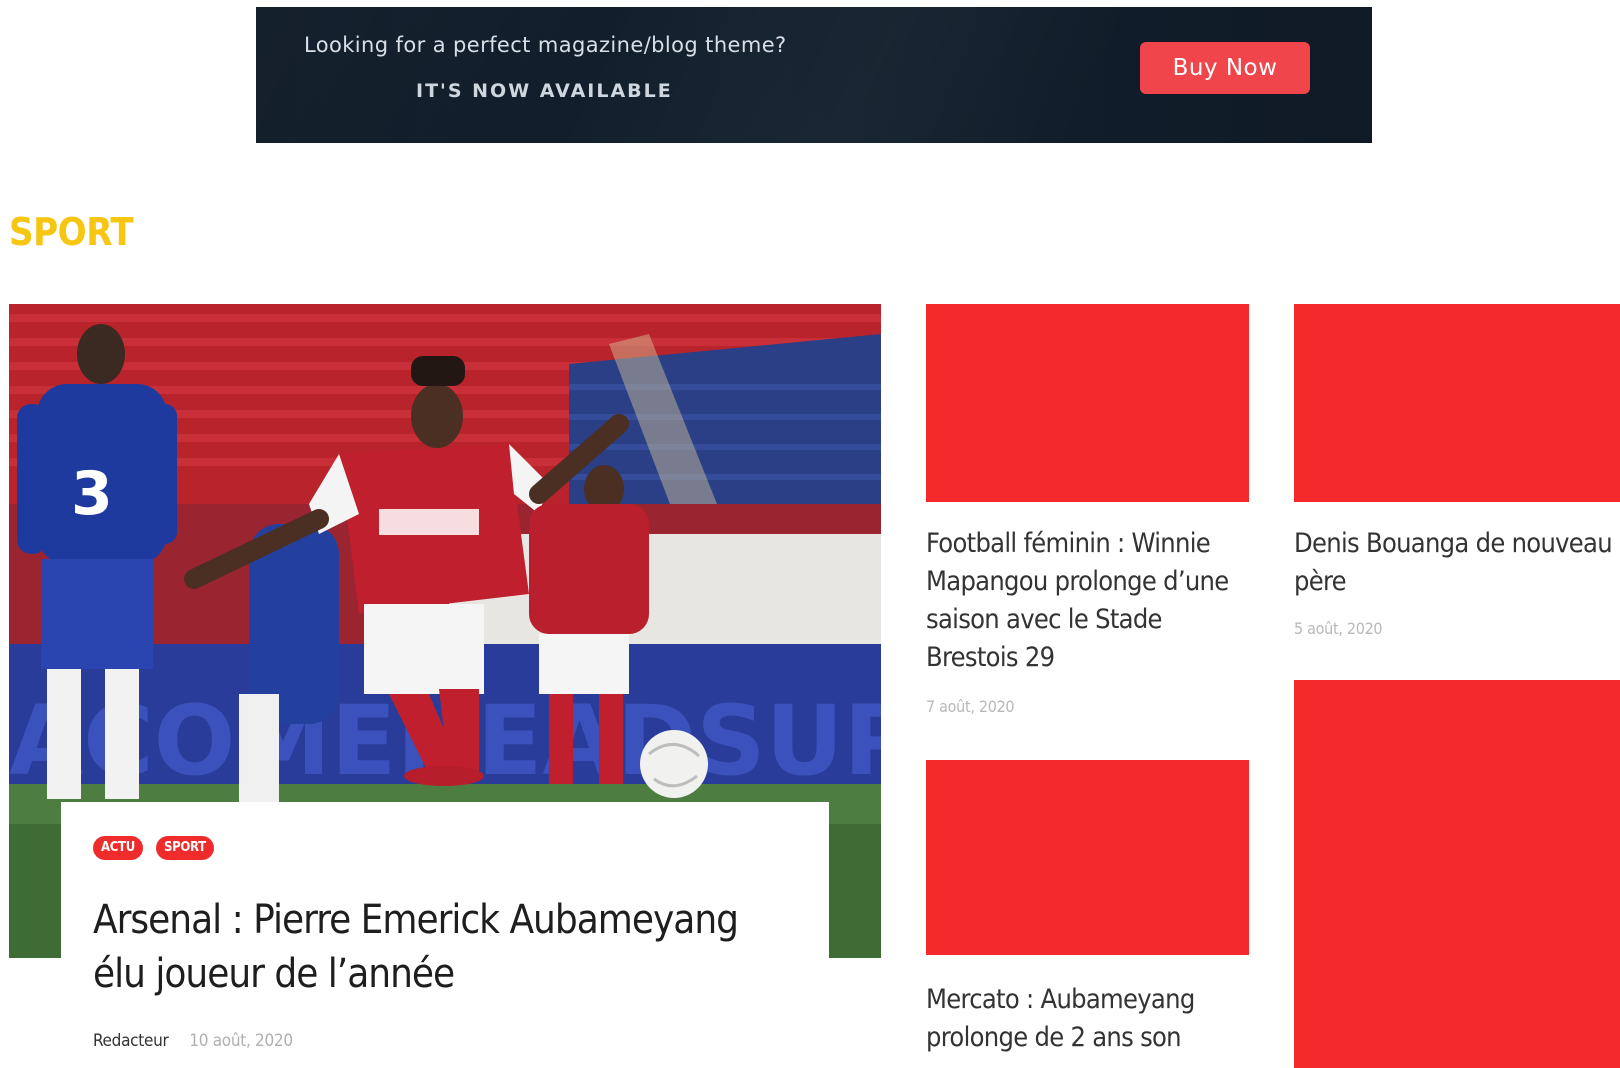  I want to click on section-title: SPORT, so click(71, 232).